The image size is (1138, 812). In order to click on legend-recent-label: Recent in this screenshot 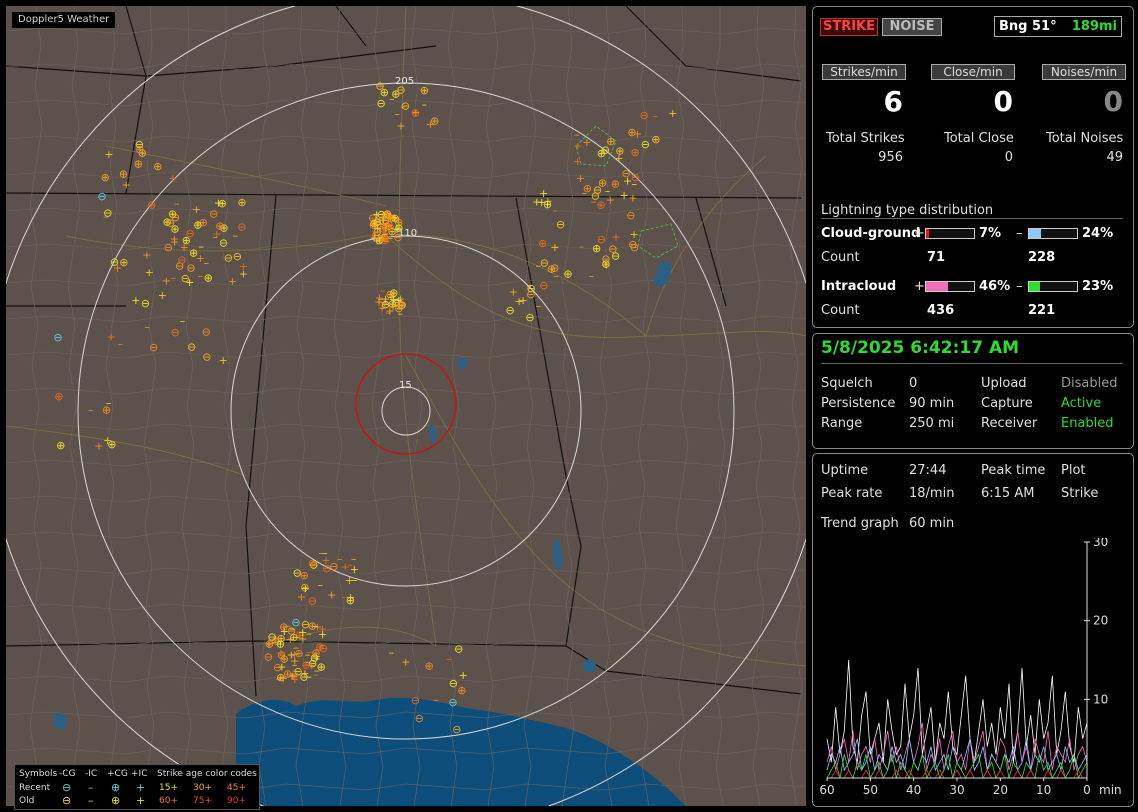, I will do `click(35, 788)`.